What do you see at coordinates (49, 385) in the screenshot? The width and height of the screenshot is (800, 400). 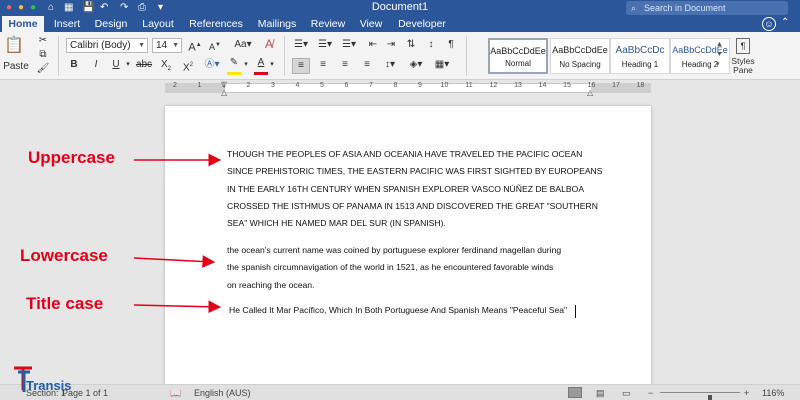 I see `logo-wordmark: Transis` at bounding box center [49, 385].